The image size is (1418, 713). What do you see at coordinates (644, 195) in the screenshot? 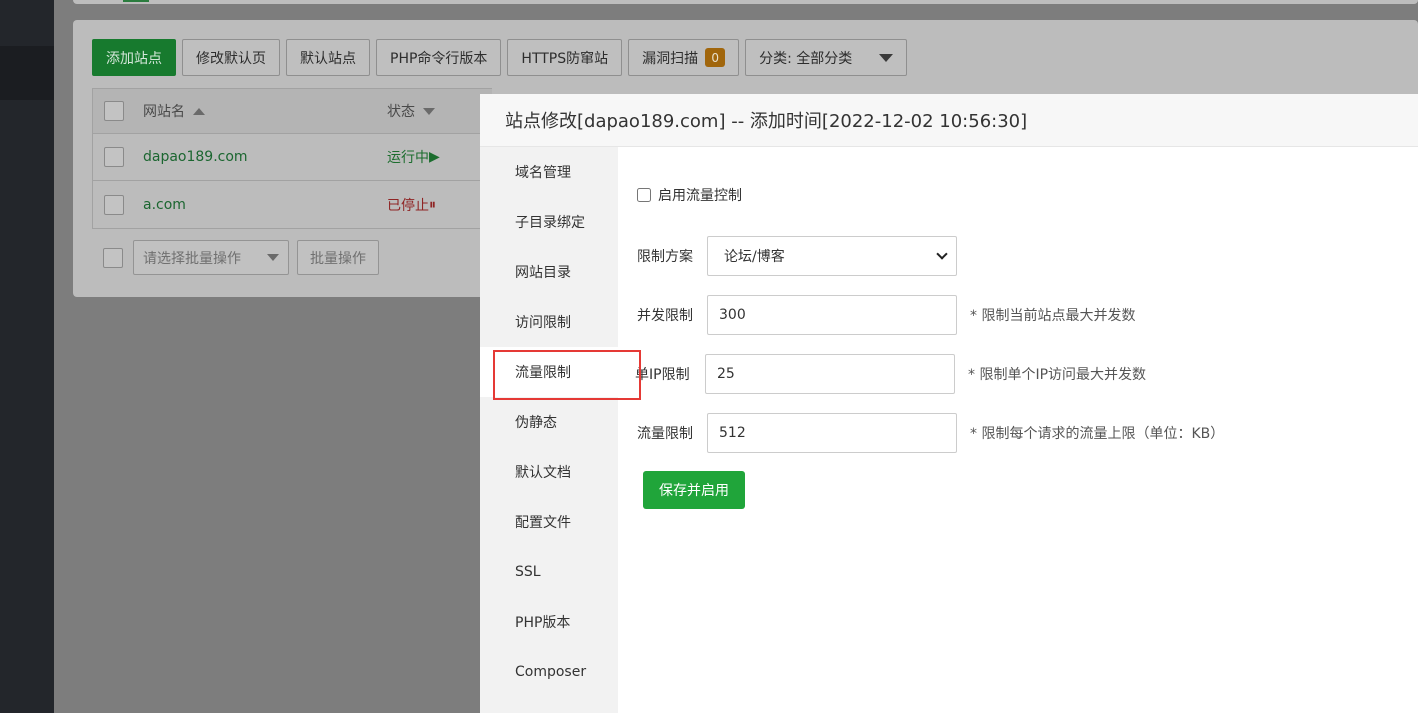
I see `enable-traffic-control-checkbox` at bounding box center [644, 195].